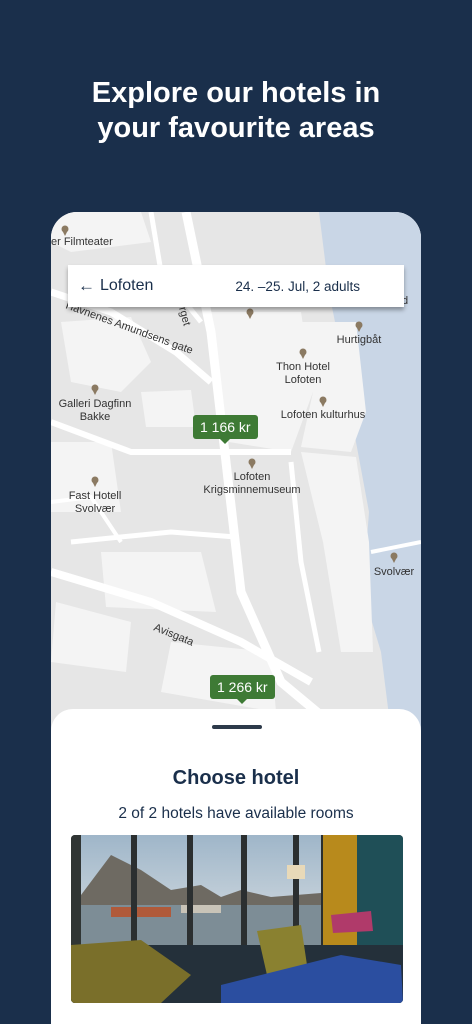 The image size is (472, 1024). I want to click on poi-label-fast-hotell: Fast Hotell, so click(95, 496).